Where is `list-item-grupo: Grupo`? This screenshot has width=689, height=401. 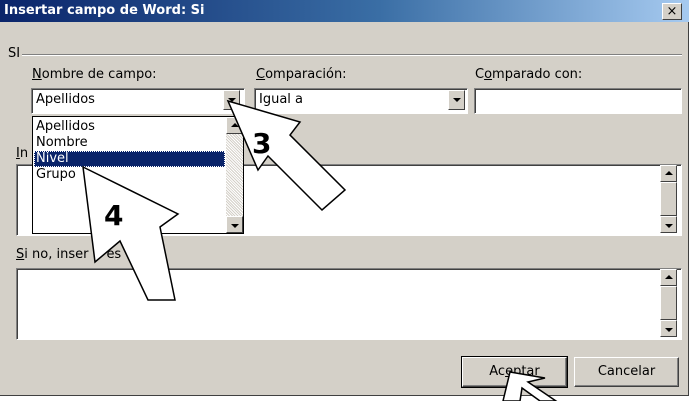 list-item-grupo: Grupo is located at coordinates (129, 175).